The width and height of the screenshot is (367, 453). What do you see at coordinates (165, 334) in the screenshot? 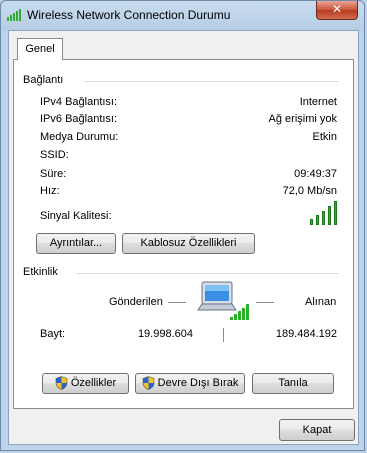
I see `bytes-sent-value: 19.998.604` at bounding box center [165, 334].